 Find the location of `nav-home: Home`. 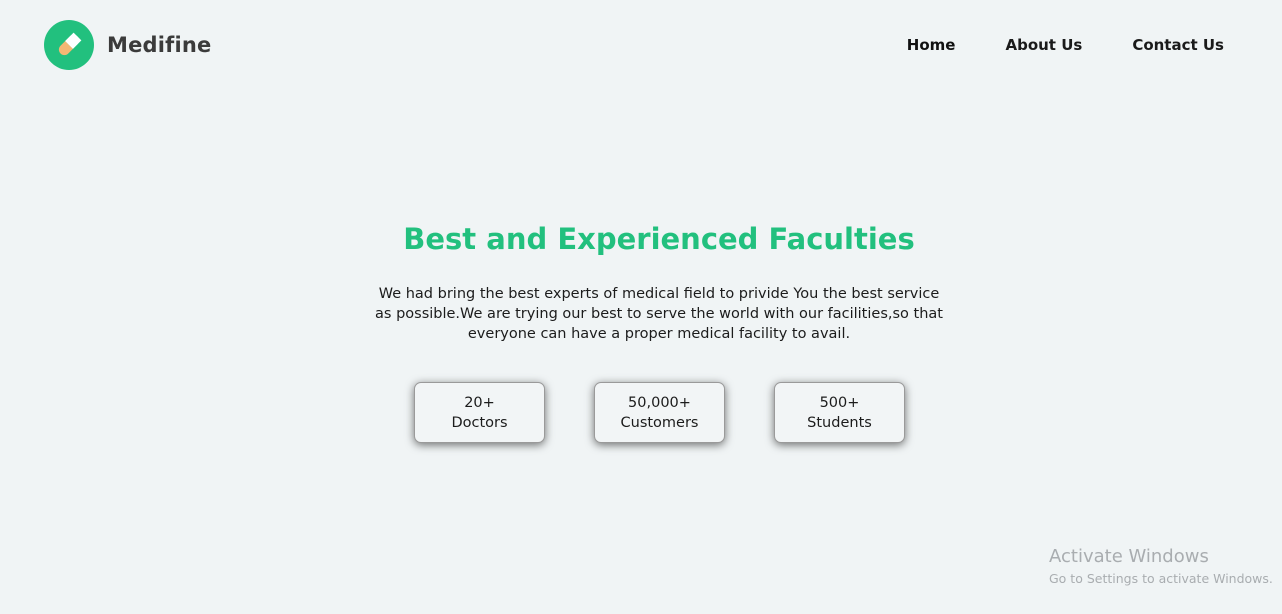

nav-home: Home is located at coordinates (931, 45).